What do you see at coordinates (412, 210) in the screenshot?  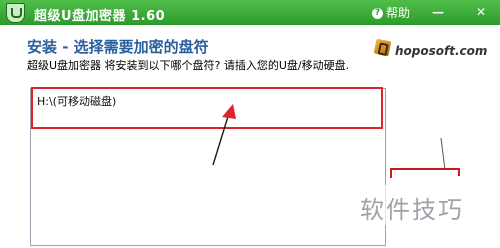 I see `watermark-text: 软件技巧` at bounding box center [412, 210].